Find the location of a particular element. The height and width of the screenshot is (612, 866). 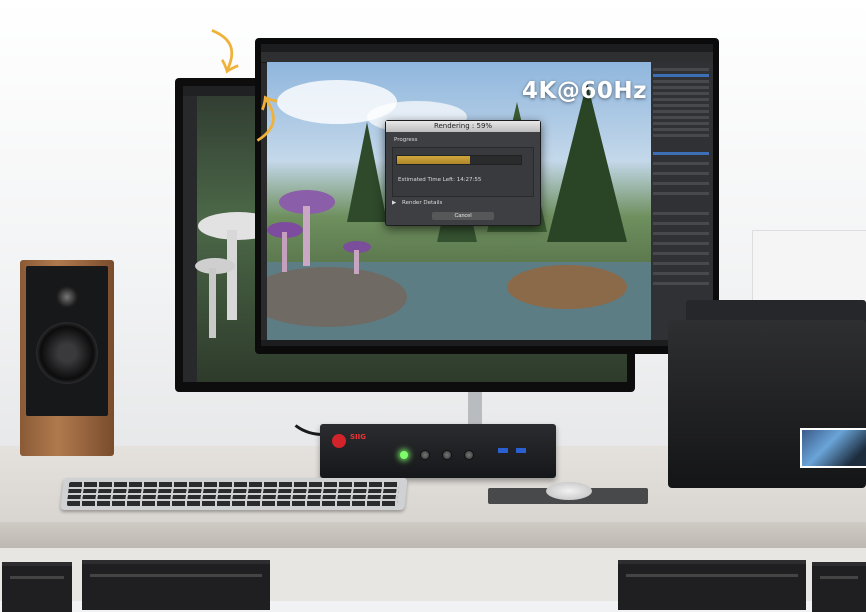

desk-edge is located at coordinates (433, 535).